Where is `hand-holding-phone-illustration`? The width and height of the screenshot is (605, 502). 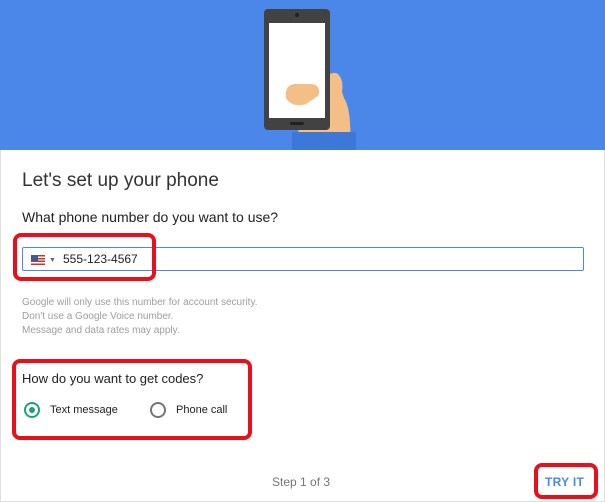 hand-holding-phone-illustration is located at coordinates (310, 79).